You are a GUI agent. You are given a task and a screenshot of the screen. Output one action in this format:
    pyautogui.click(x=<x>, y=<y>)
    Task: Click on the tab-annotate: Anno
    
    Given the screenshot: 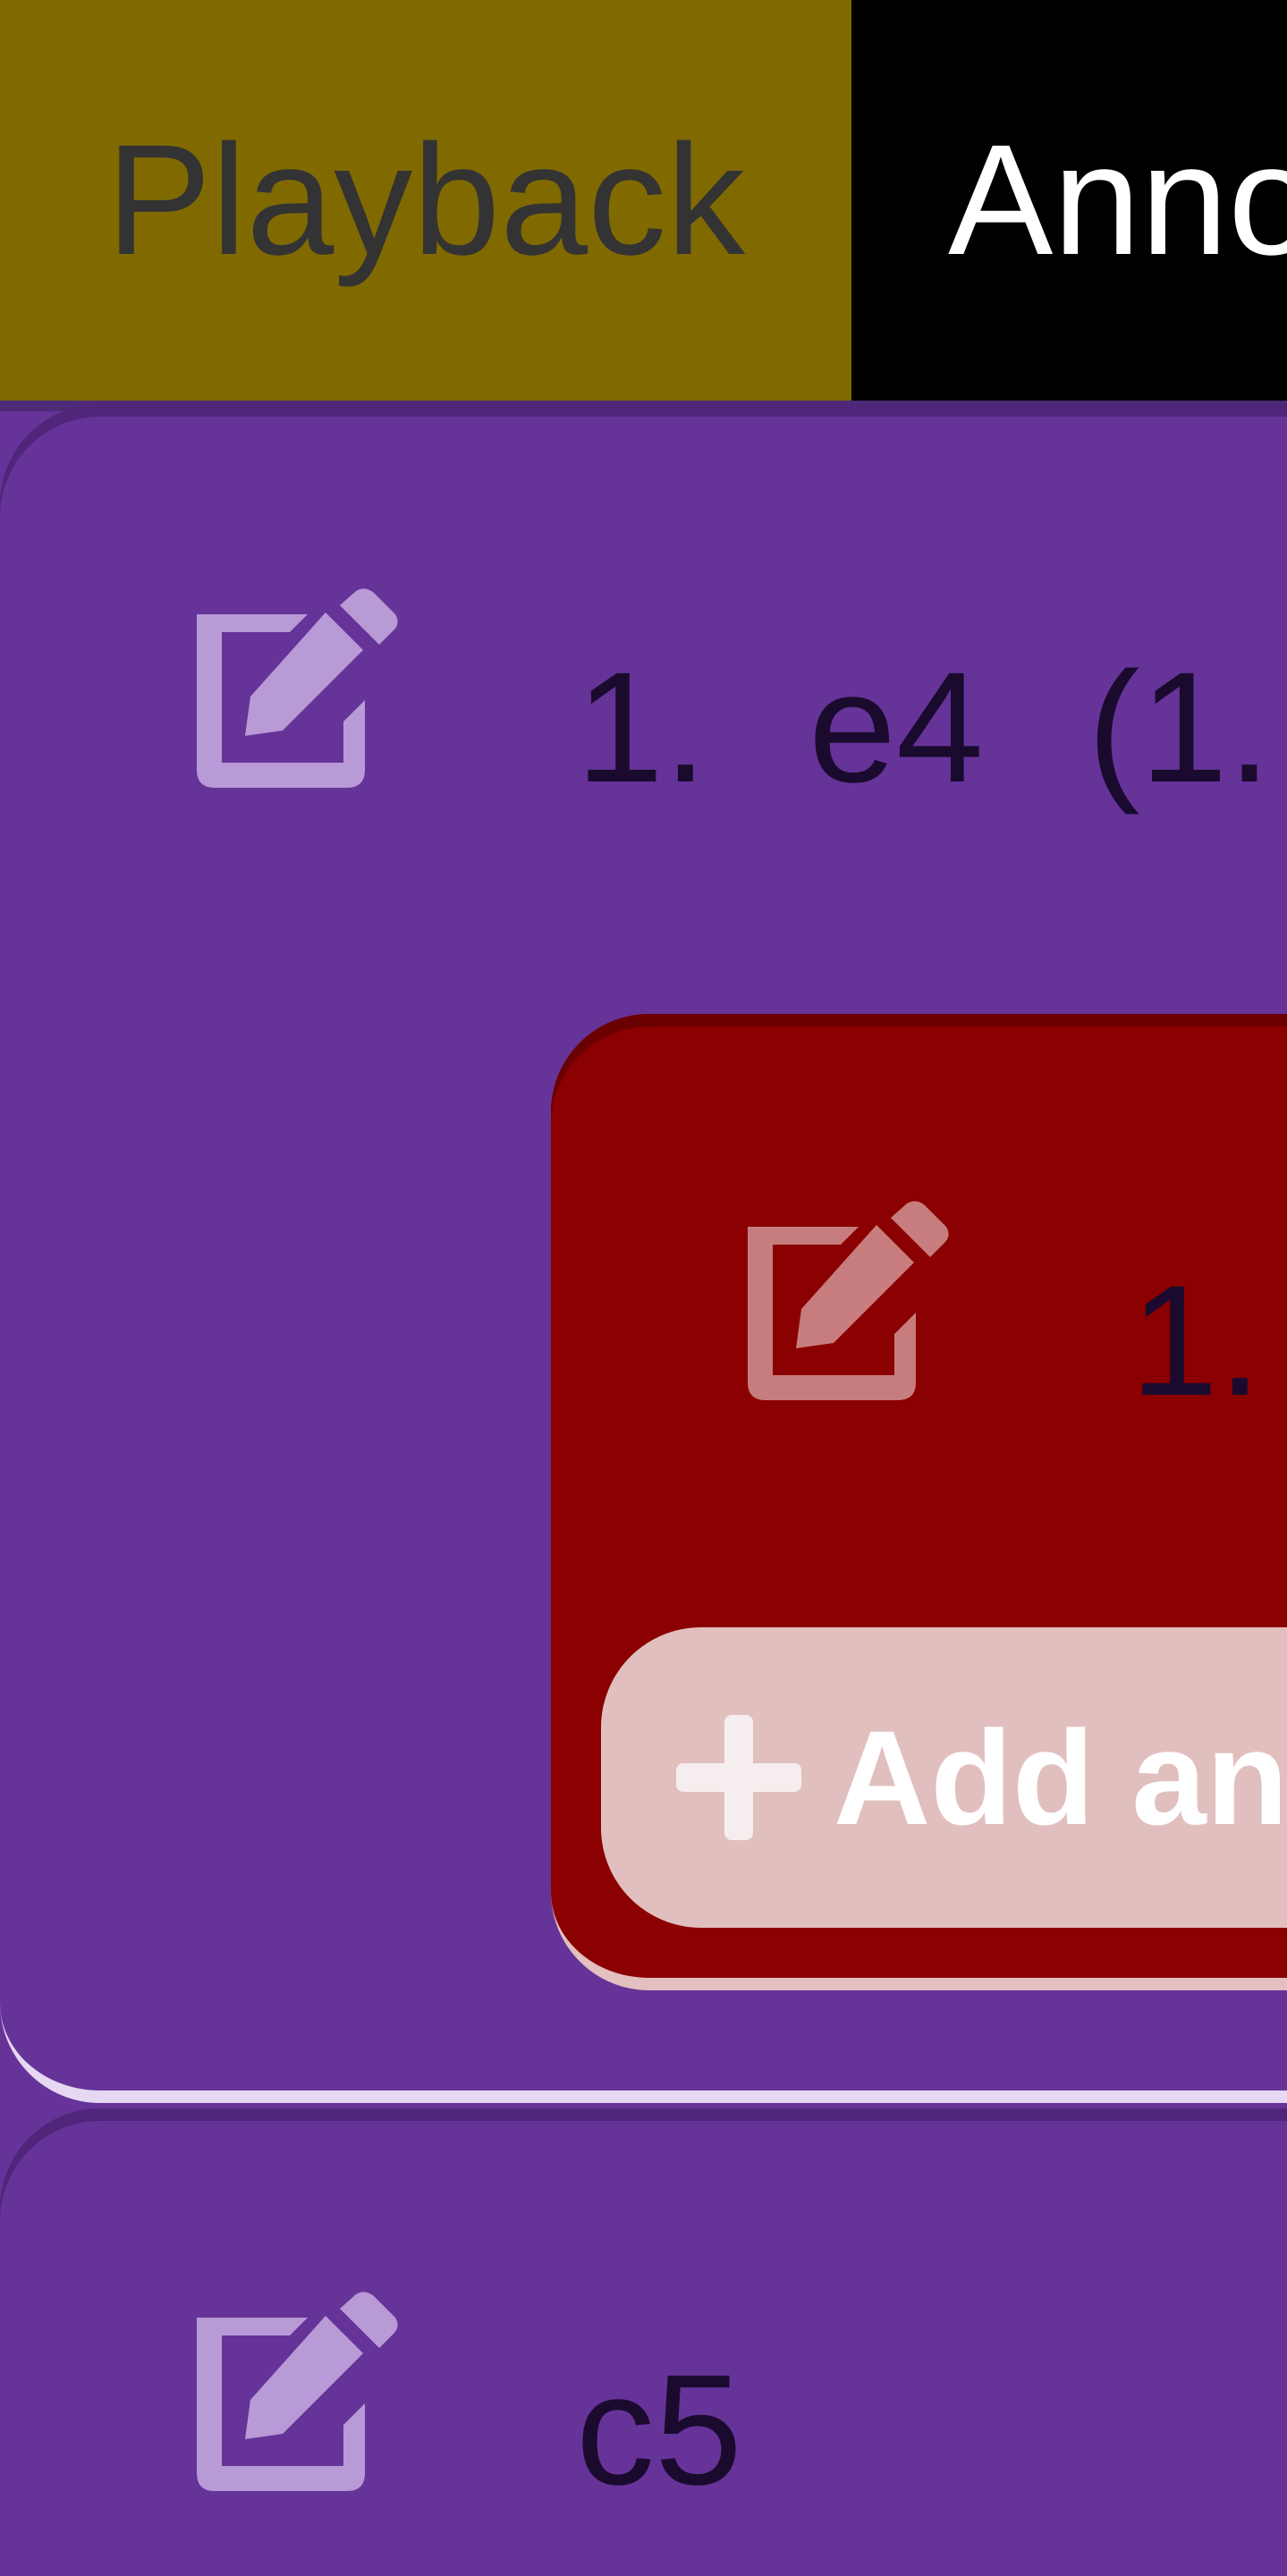 What is the action you would take?
    pyautogui.click(x=1069, y=200)
    